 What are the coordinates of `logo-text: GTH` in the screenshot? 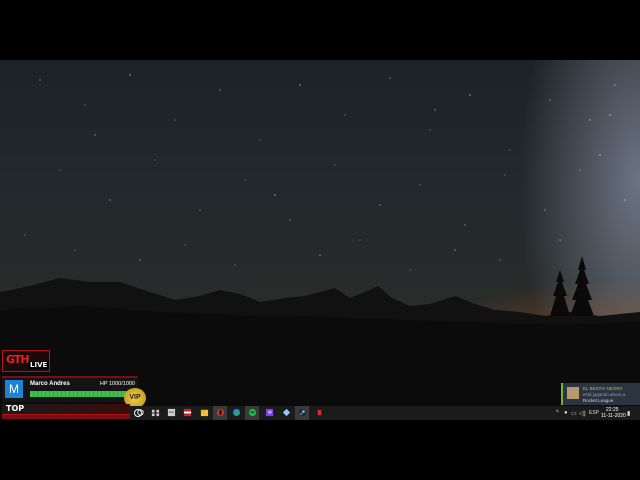 It's located at (18, 359).